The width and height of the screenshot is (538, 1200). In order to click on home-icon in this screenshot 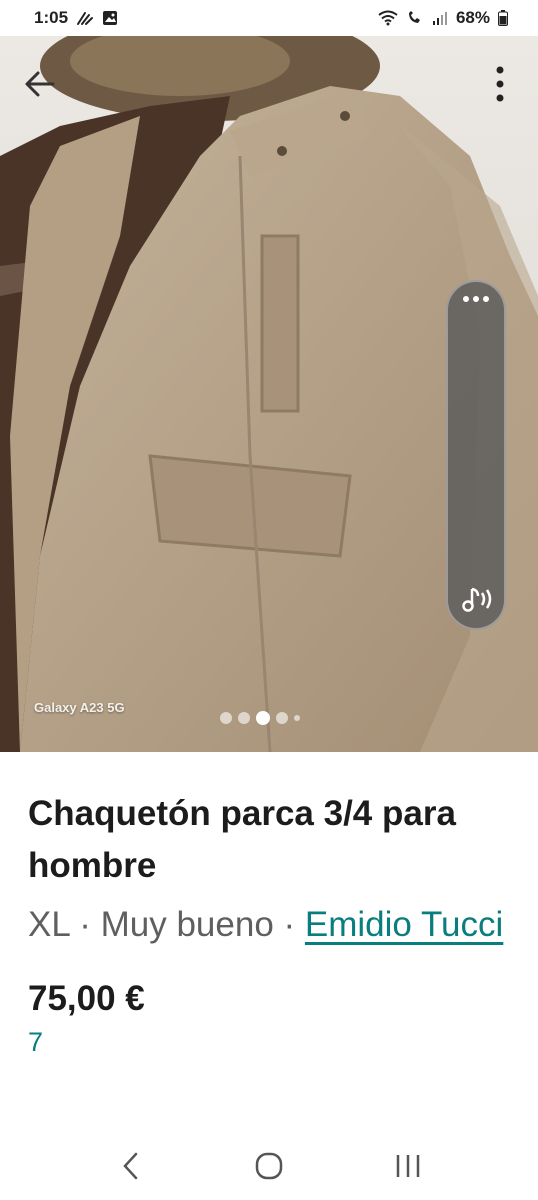, I will do `click(269, 1166)`.